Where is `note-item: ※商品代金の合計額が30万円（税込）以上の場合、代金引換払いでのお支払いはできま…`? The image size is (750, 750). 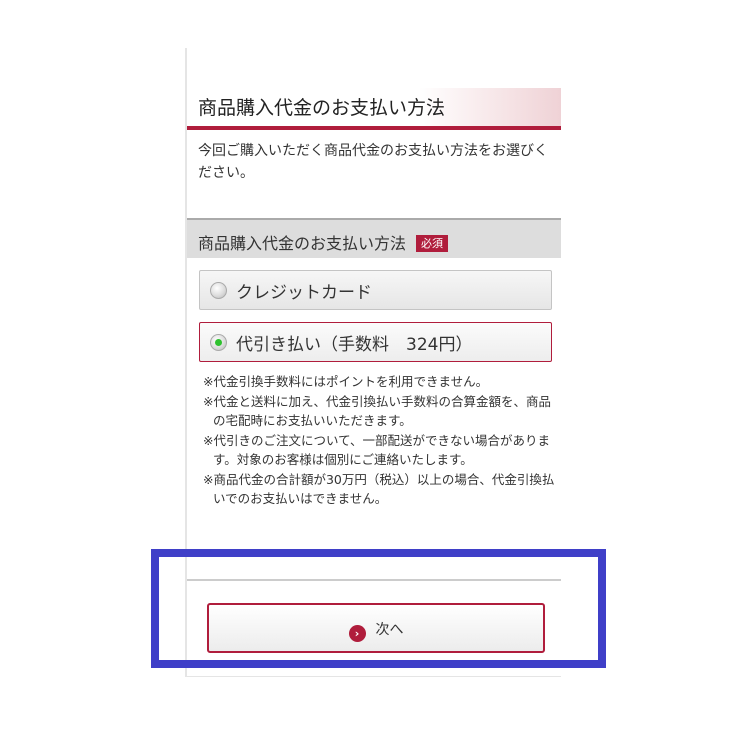
note-item: ※商品代金の合計額が30万円（税込）以上の場合、代金引換払いでのお支払いはできま… is located at coordinates (379, 489).